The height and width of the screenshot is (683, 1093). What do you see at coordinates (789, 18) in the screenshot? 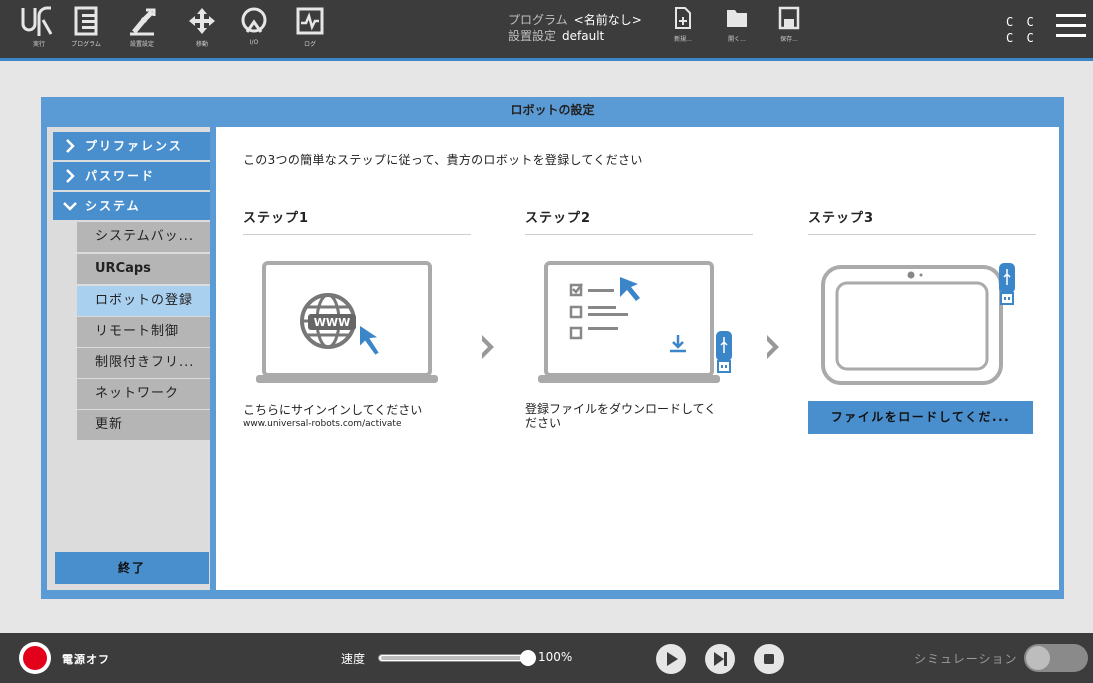
I see `save-icon` at bounding box center [789, 18].